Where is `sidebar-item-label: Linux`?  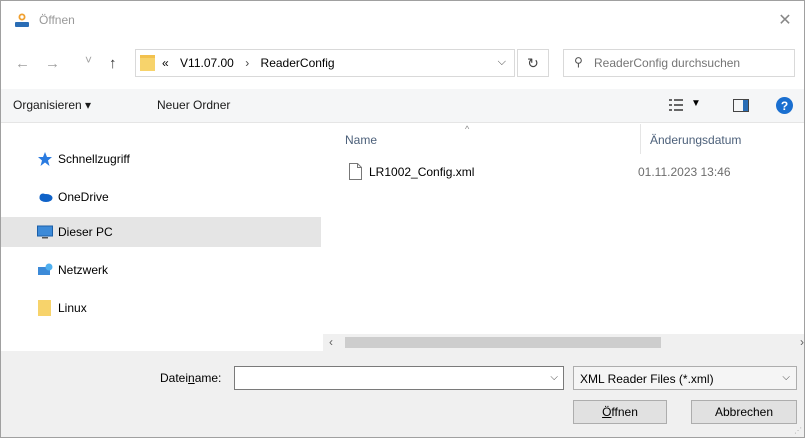 sidebar-item-label: Linux is located at coordinates (72, 308).